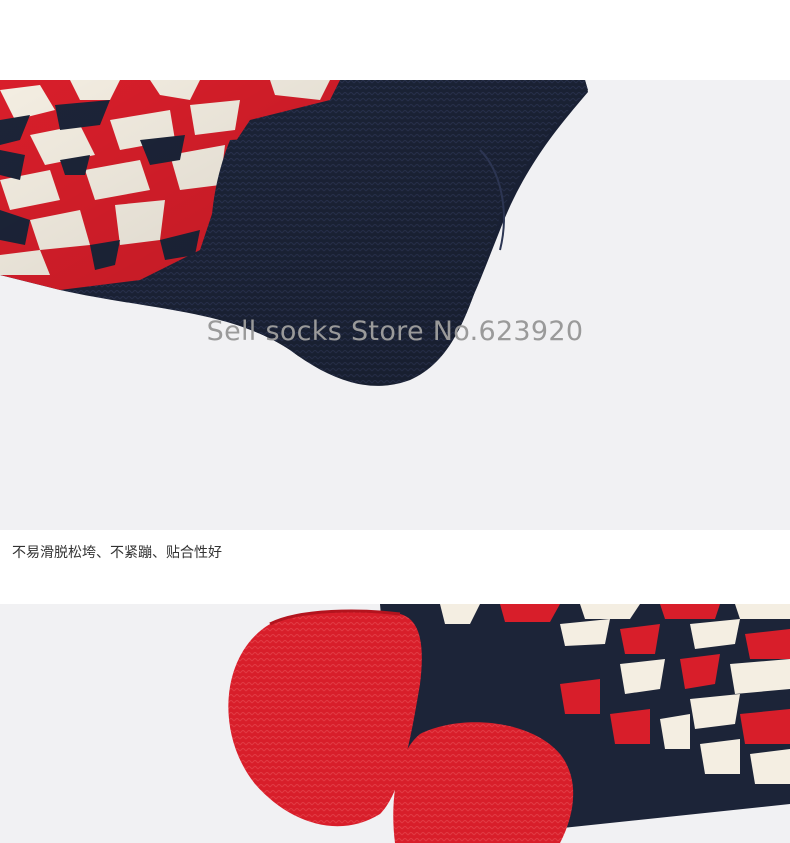 The width and height of the screenshot is (790, 843). Describe the element at coordinates (395, 331) in the screenshot. I see `store-watermark: Sell socks Store No.623920` at that location.